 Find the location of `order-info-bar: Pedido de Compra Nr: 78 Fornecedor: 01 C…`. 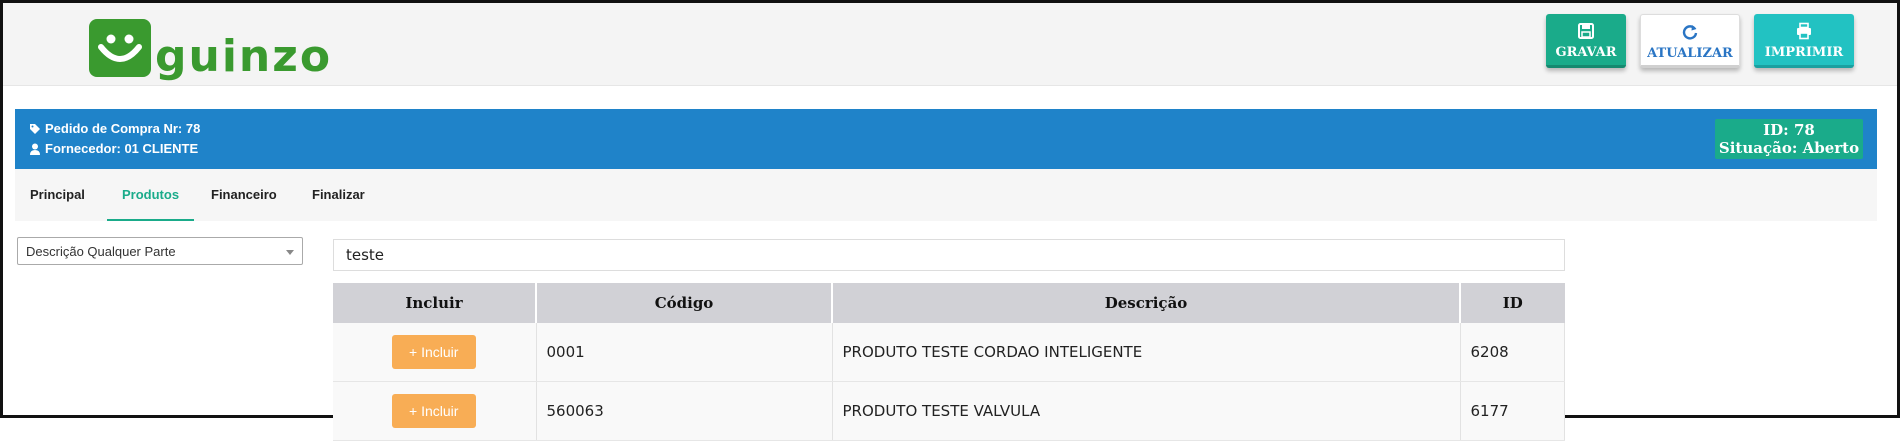

order-info-bar: Pedido de Compra Nr: 78 Fornecedor: 01 C… is located at coordinates (946, 139).